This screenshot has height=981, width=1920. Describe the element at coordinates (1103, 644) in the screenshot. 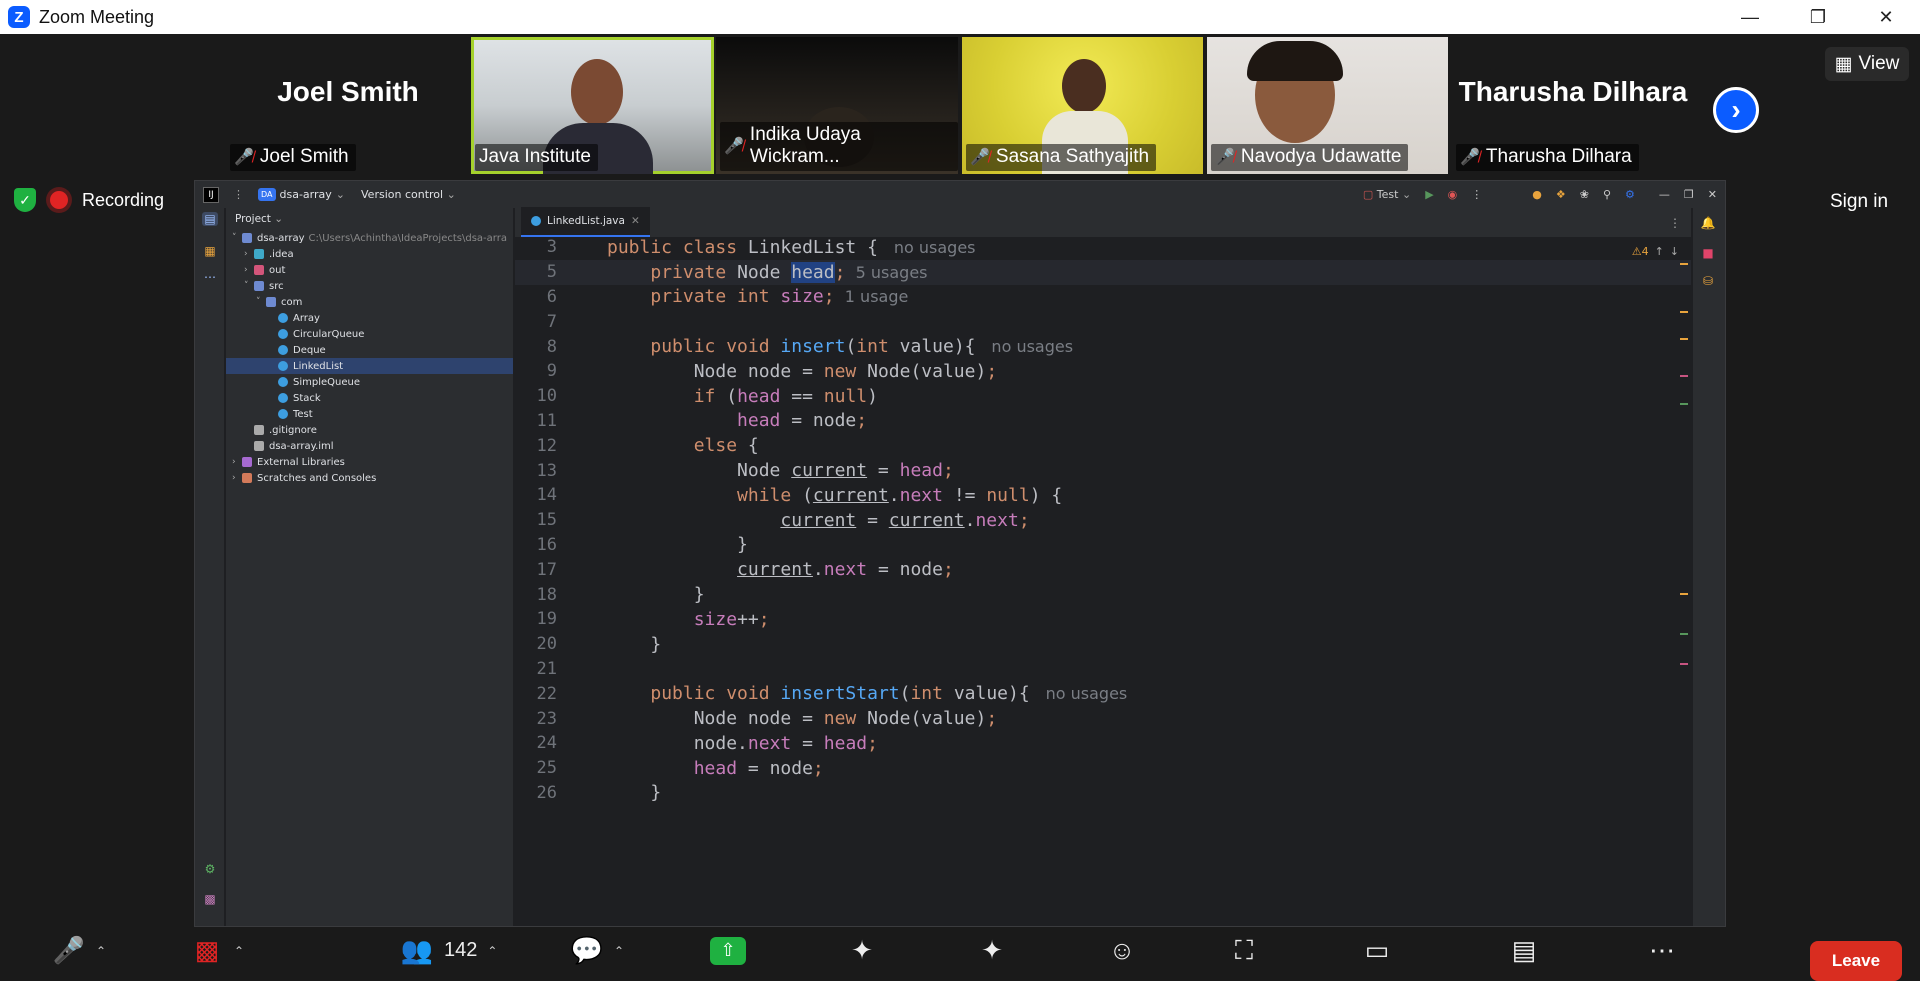

I see `code-line: 20 }` at that location.